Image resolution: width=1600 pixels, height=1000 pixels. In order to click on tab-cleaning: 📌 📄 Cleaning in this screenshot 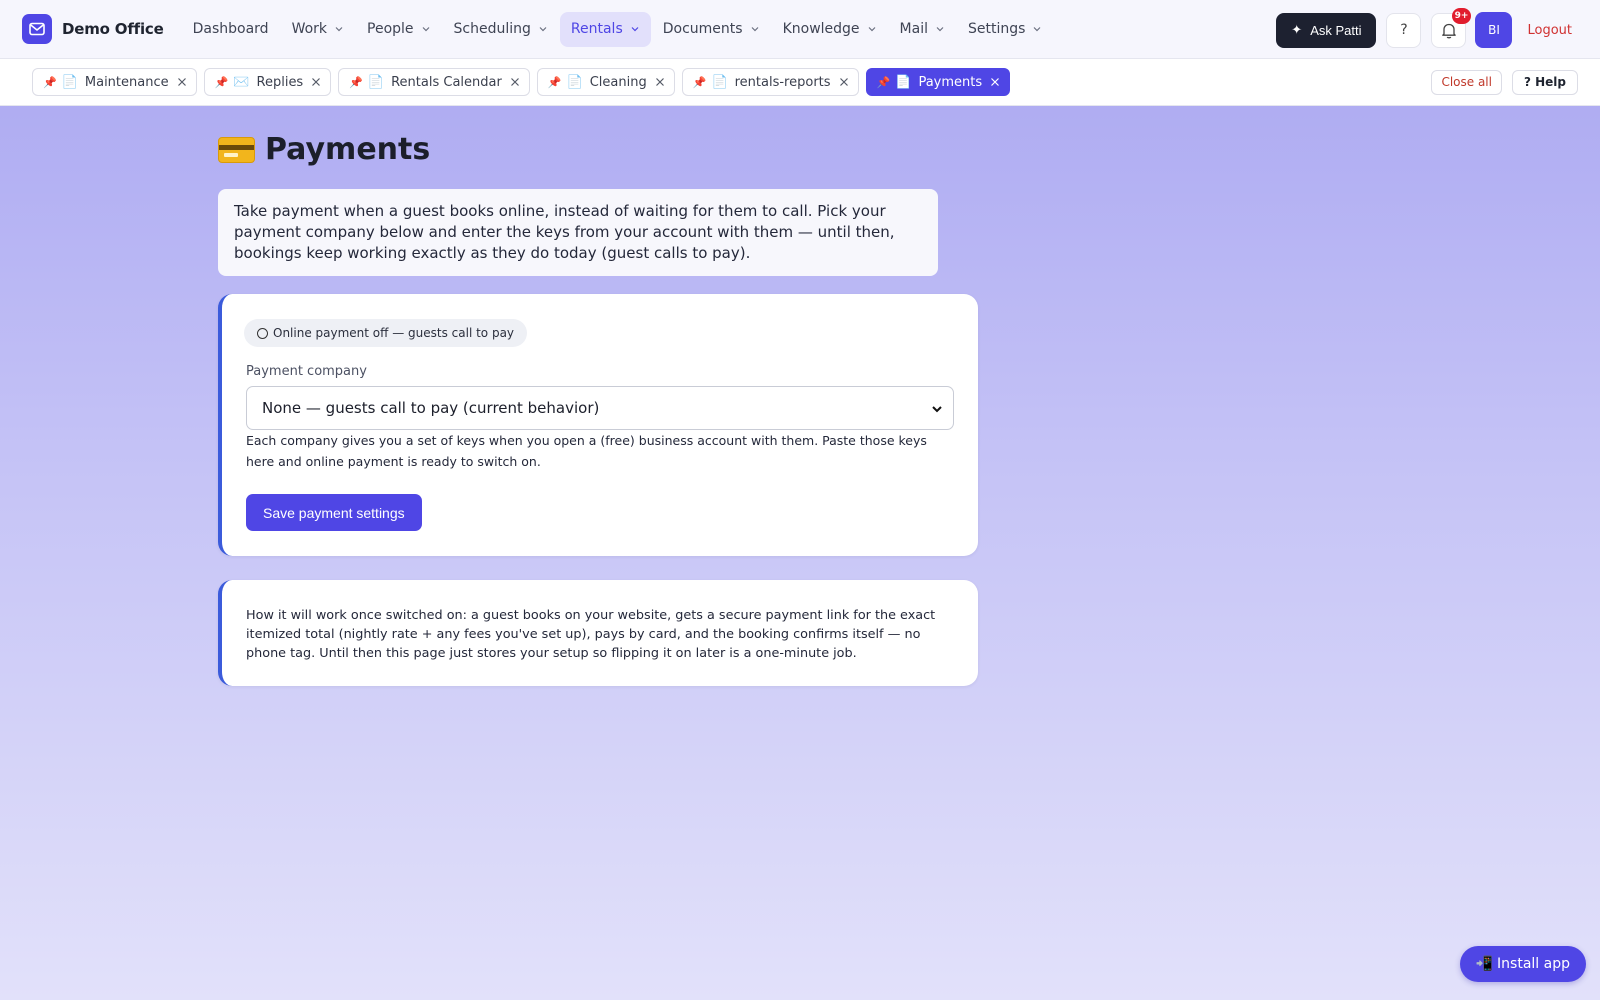, I will do `click(605, 82)`.